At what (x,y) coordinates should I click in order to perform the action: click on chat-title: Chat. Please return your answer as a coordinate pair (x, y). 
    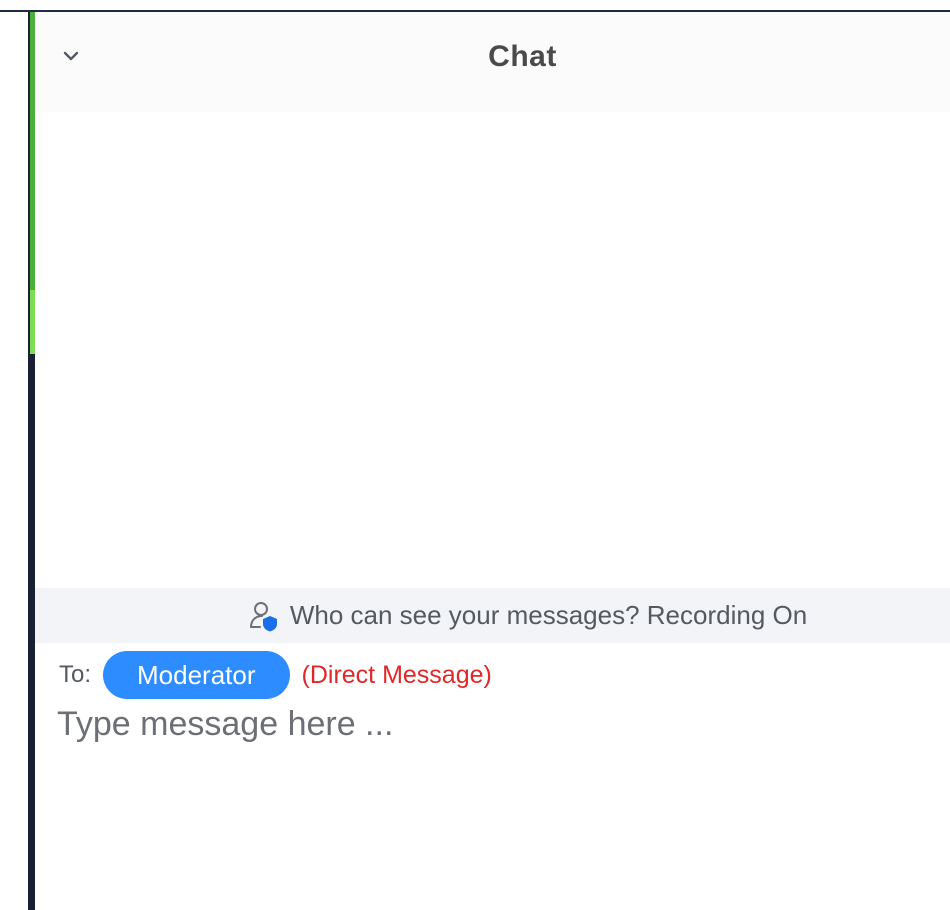
    Looking at the image, I should click on (522, 56).